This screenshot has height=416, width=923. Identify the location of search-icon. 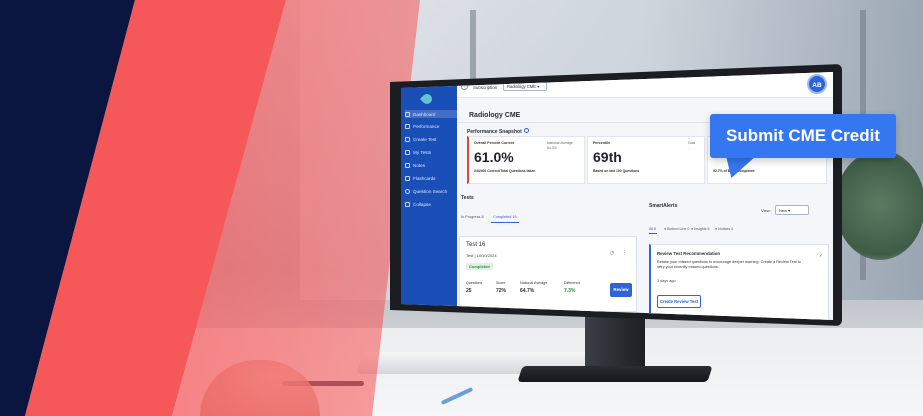
(407, 191).